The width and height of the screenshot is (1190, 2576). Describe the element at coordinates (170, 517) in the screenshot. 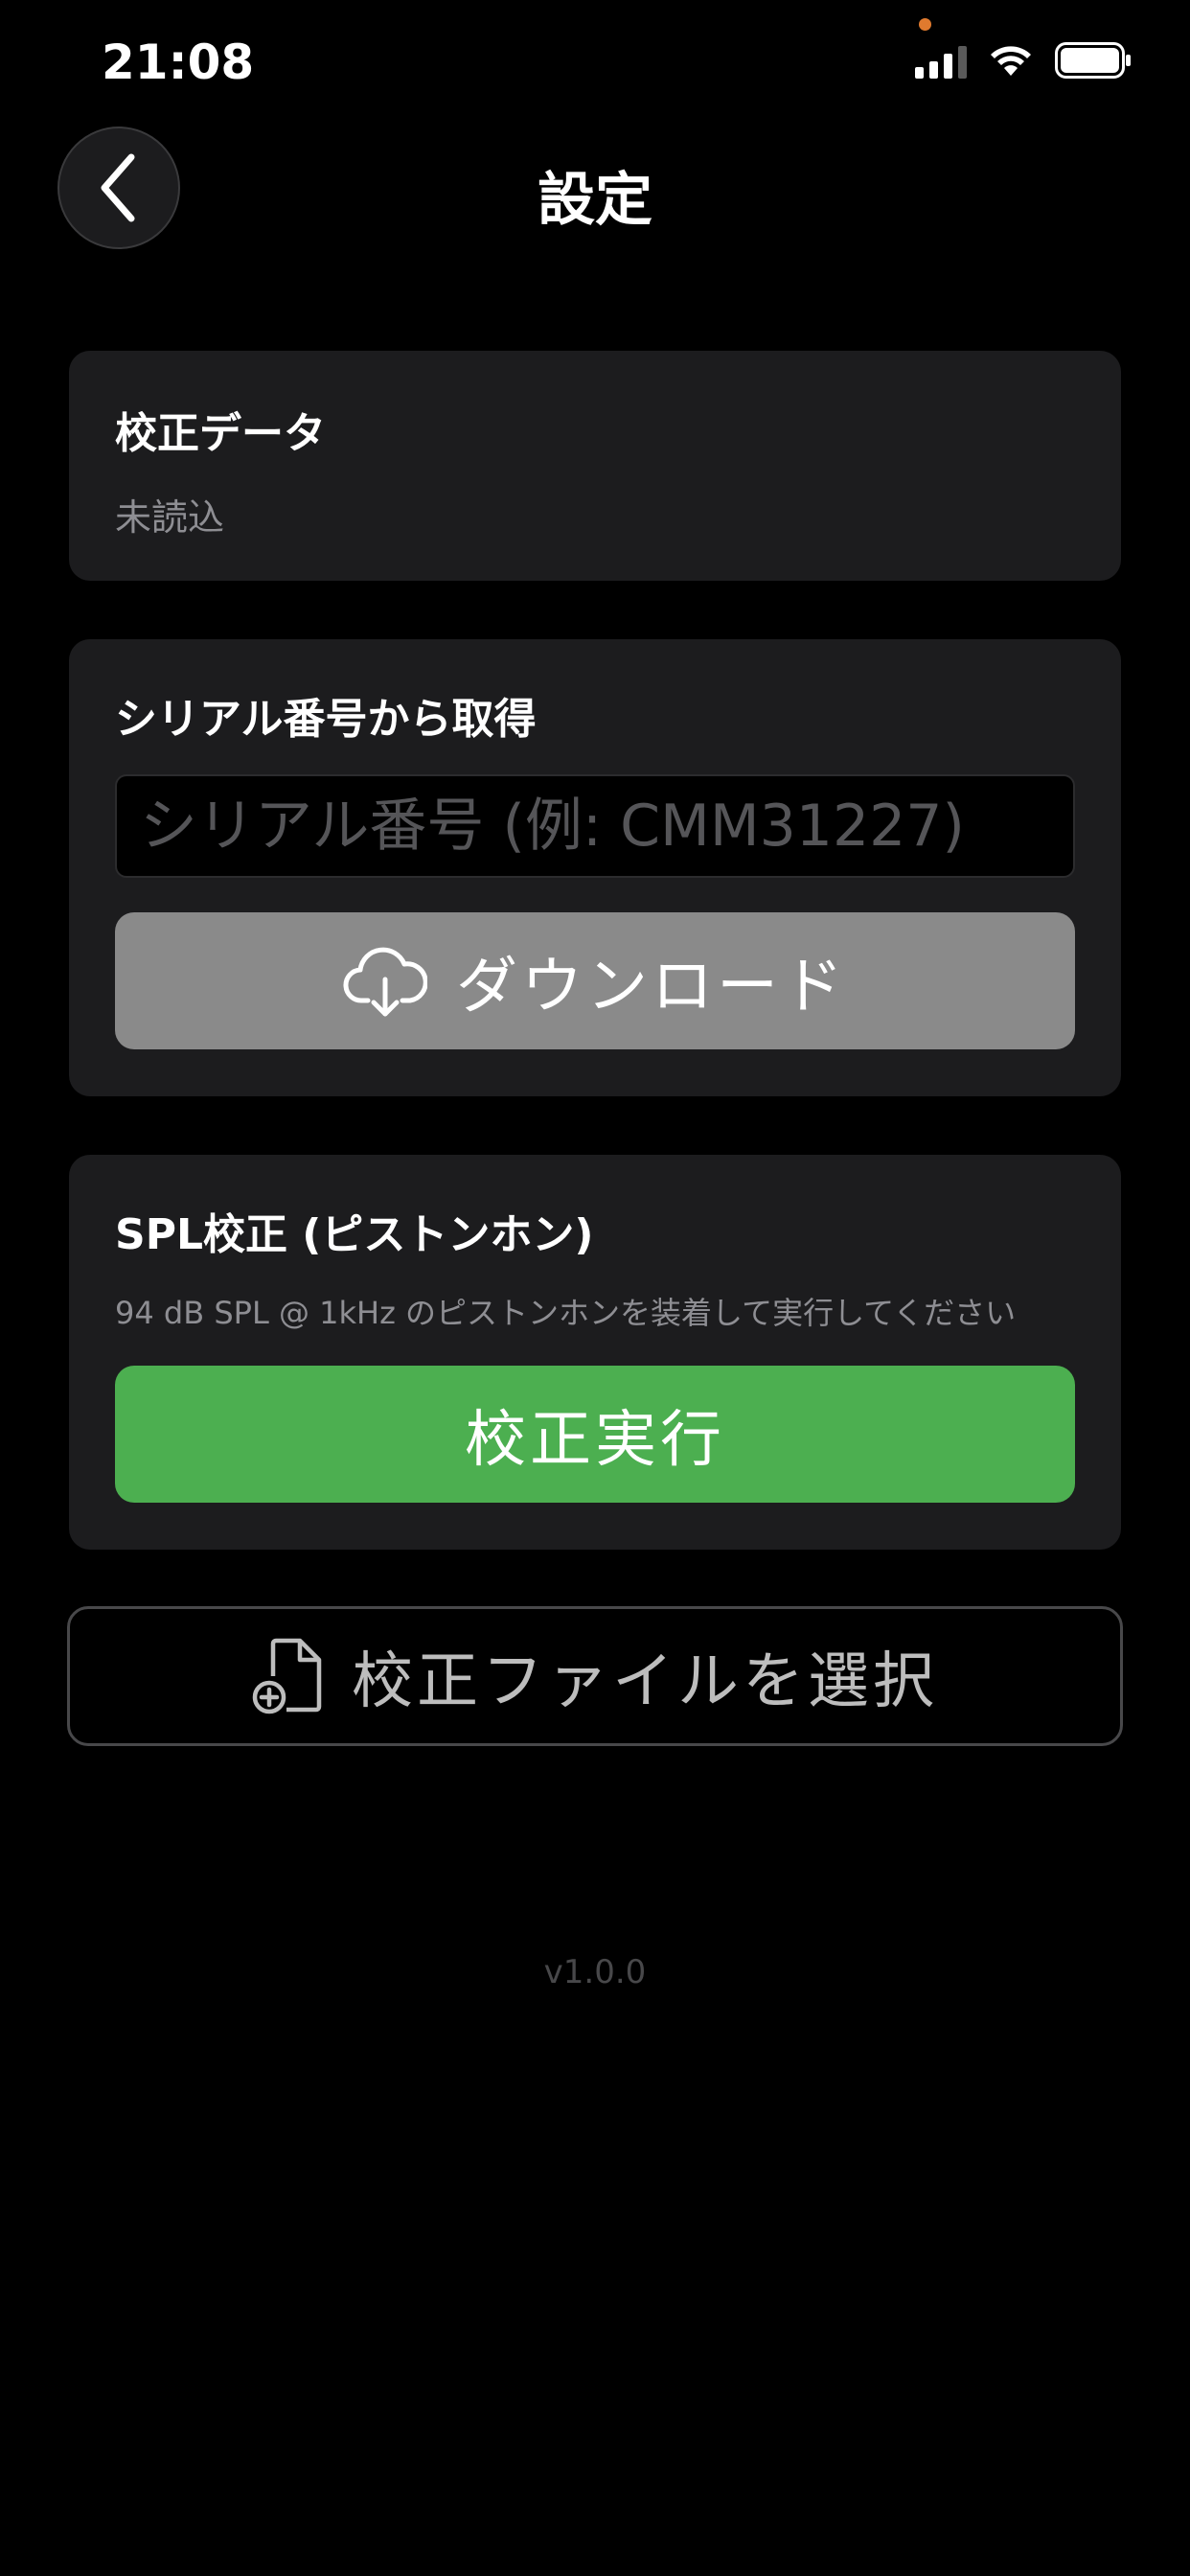

I see `calibration-data-status: 未読込` at that location.